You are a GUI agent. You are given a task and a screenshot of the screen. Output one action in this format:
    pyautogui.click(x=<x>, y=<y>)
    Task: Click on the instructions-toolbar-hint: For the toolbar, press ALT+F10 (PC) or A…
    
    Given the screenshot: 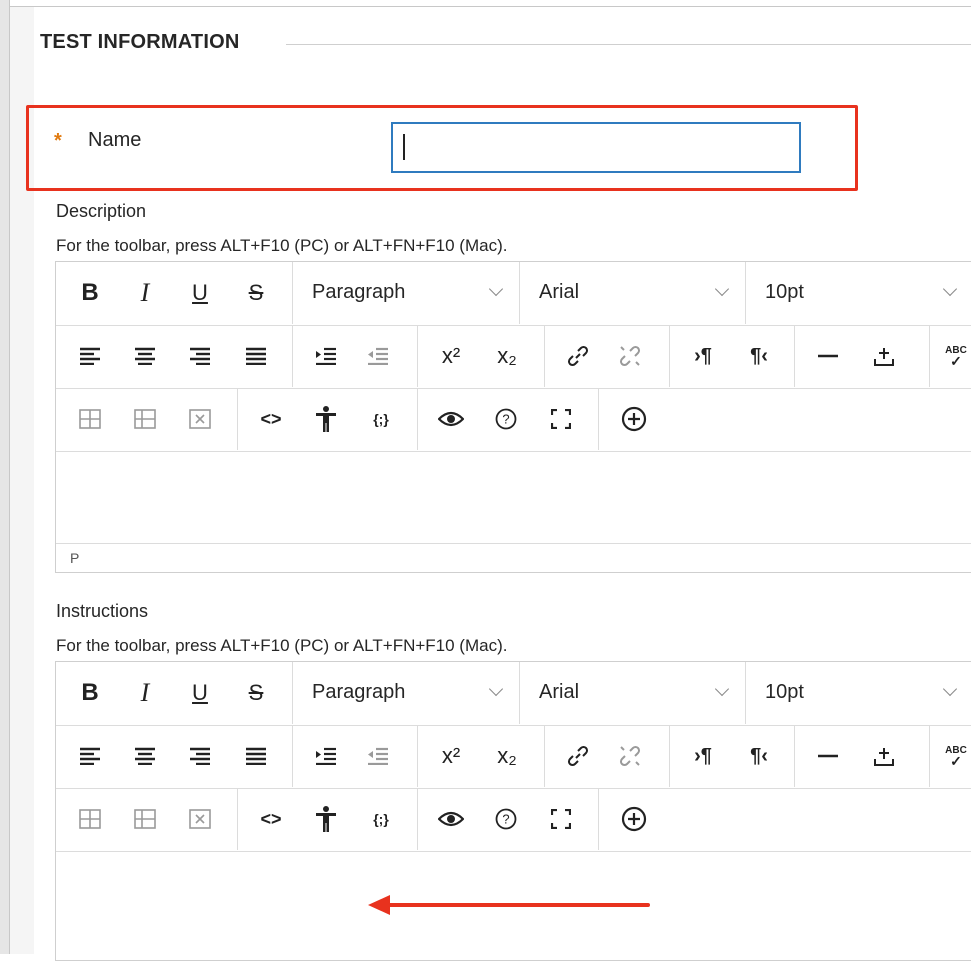 What is the action you would take?
    pyautogui.click(x=282, y=645)
    